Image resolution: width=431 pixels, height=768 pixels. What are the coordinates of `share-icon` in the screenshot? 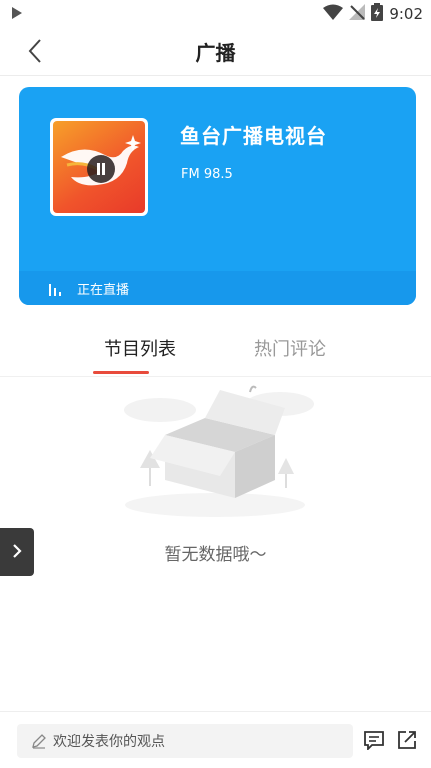 It's located at (407, 742).